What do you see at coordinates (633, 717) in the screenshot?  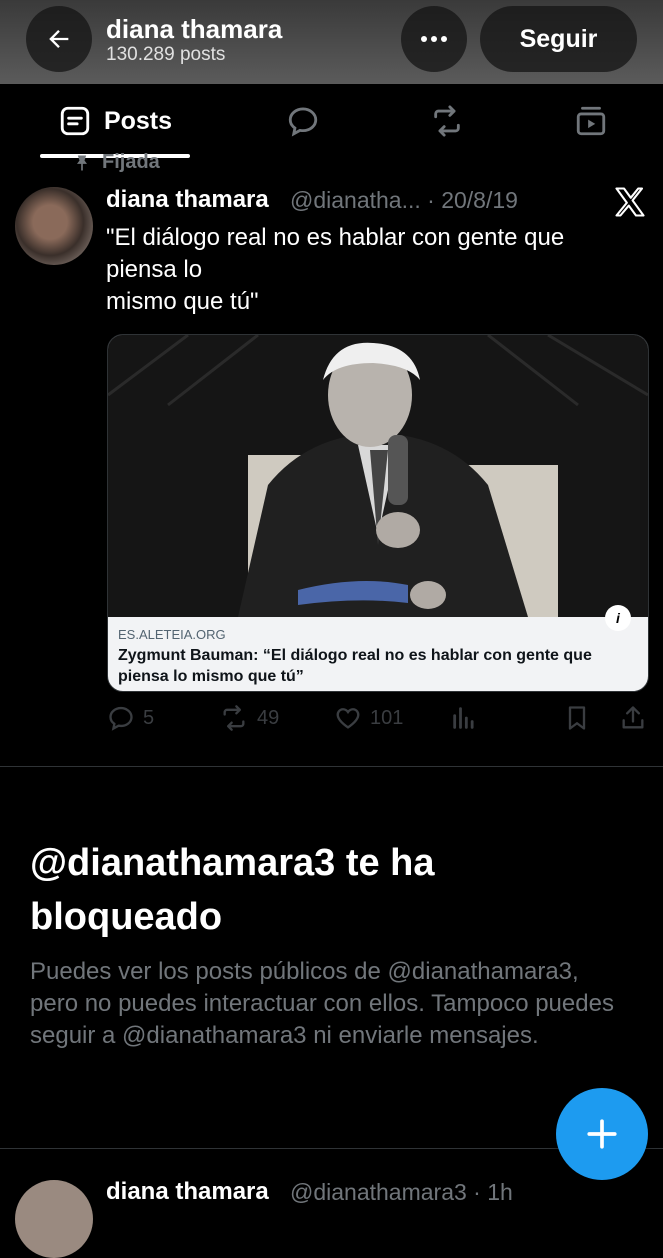 I see `share-icon` at bounding box center [633, 717].